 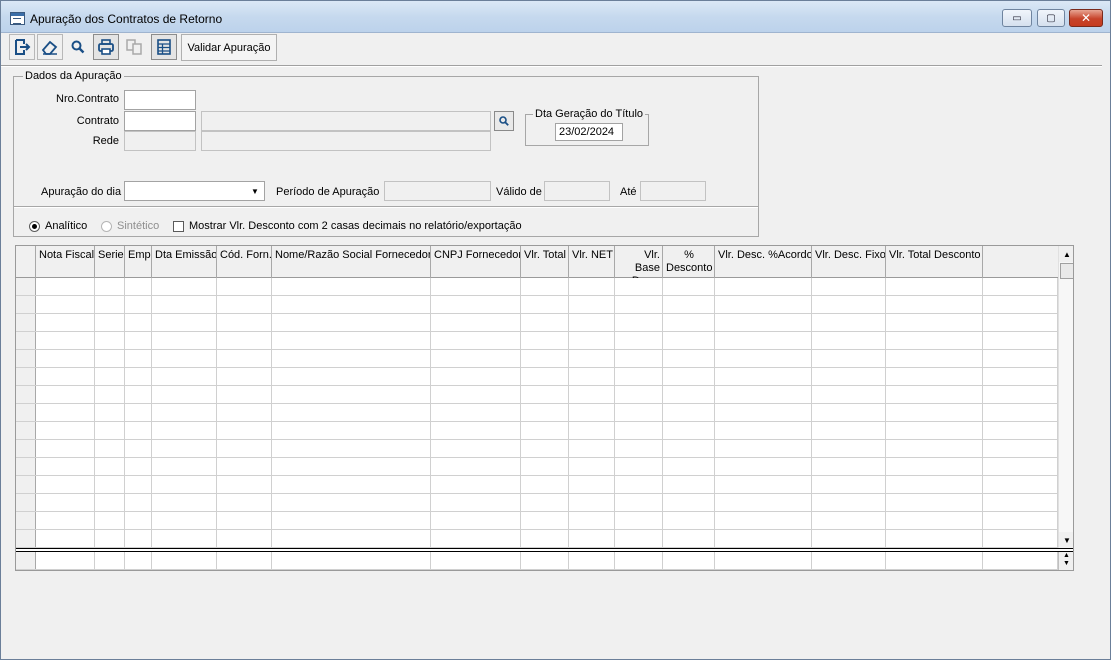 What do you see at coordinates (34, 226) in the screenshot?
I see `radio-checked-icon` at bounding box center [34, 226].